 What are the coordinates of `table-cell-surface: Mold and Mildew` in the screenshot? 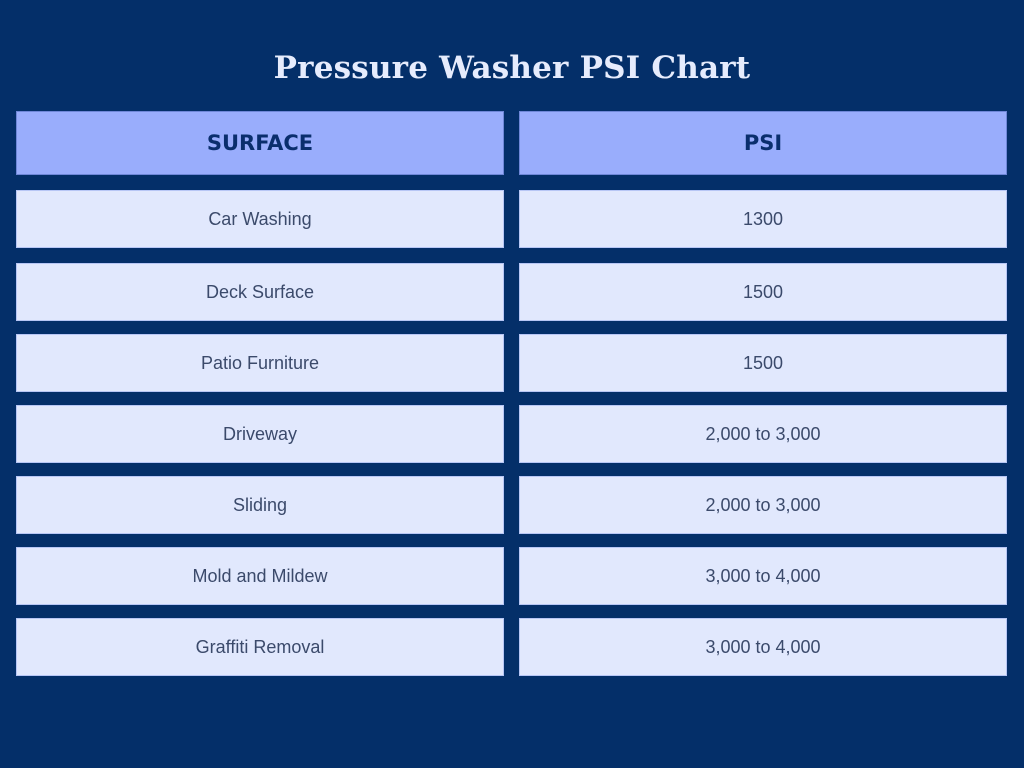 It's located at (260, 576).